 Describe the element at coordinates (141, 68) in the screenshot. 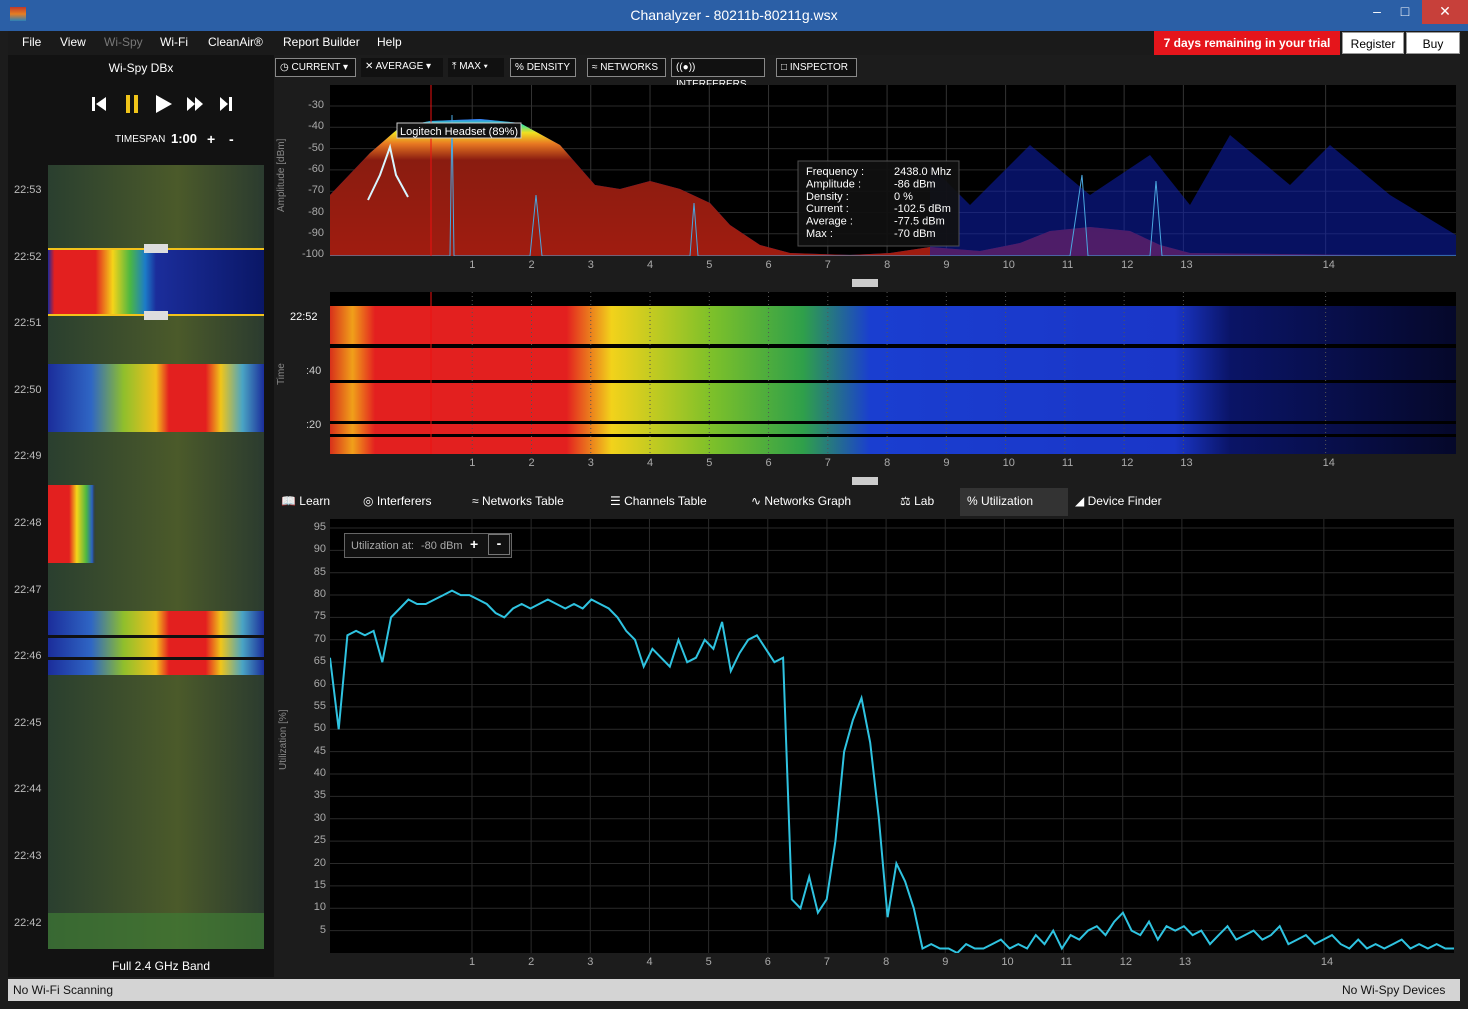

I see `device-name: Wi-Spy DBx` at that location.